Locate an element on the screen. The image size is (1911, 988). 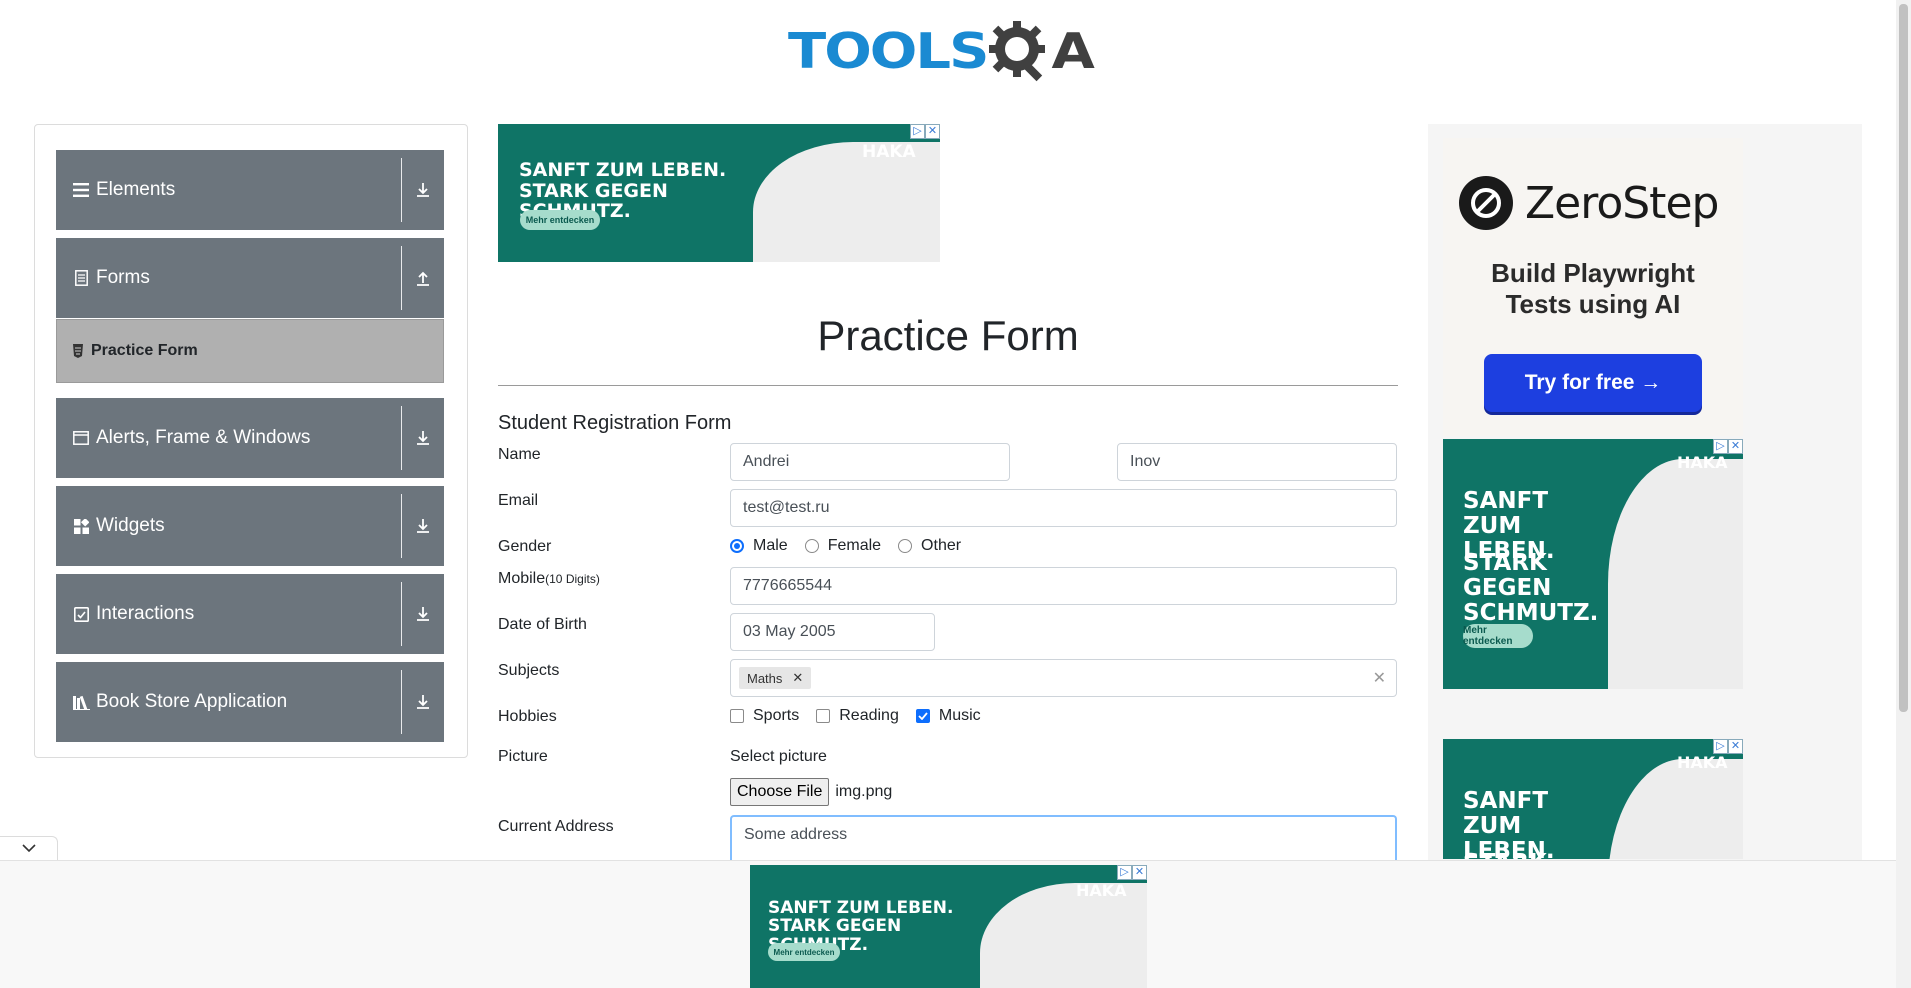
sidebar-group-label: Forms is located at coordinates (123, 277).